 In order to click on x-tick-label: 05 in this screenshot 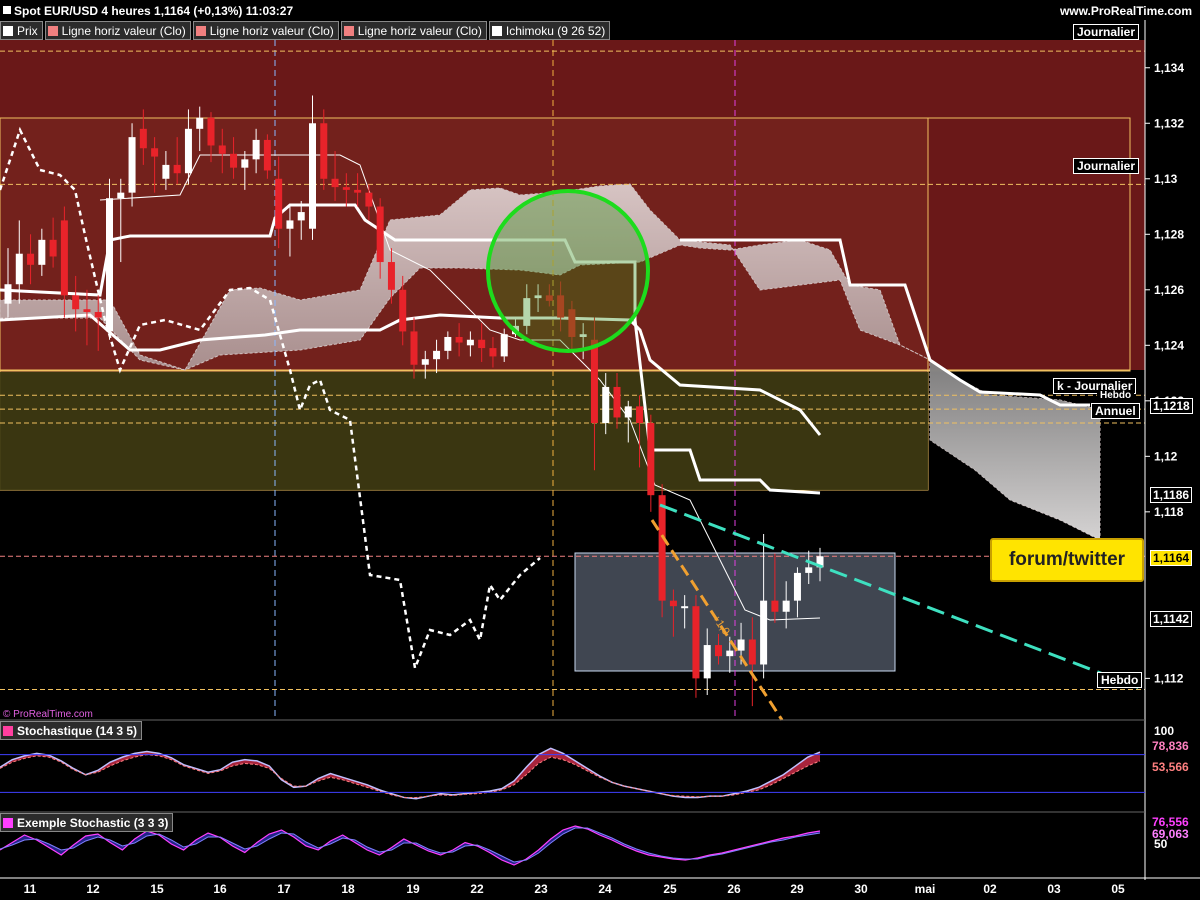, I will do `click(1118, 889)`.